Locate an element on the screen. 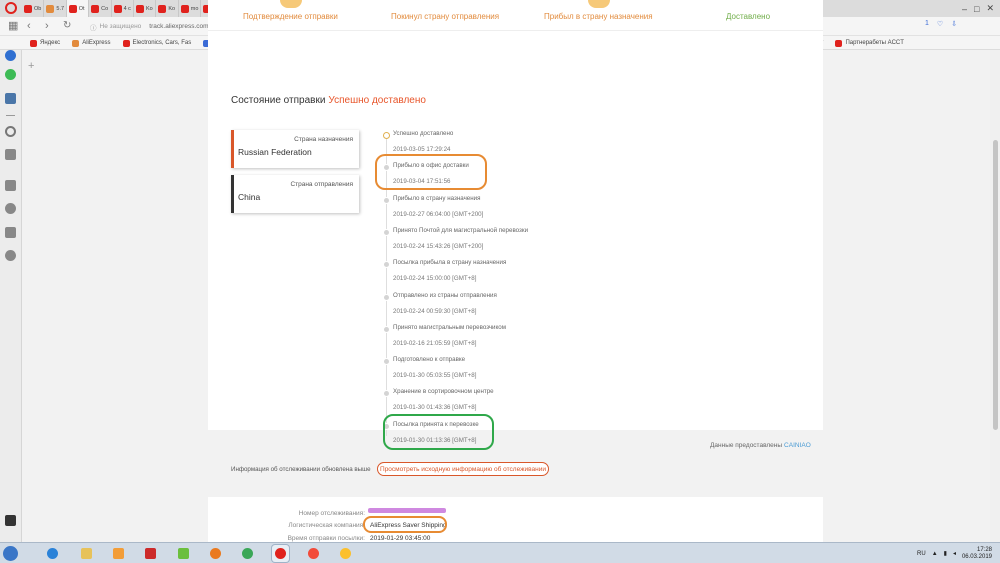  explorer-icon is located at coordinates (86, 553).